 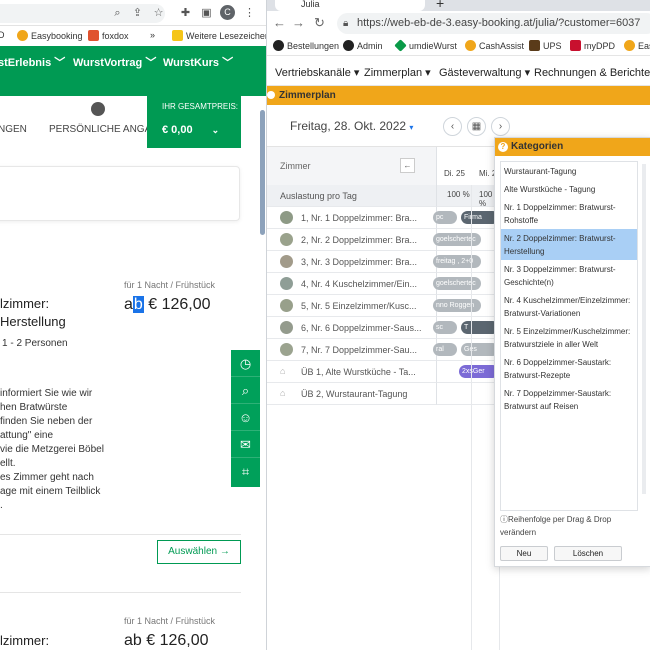 What do you see at coordinates (108, 35) in the screenshot?
I see `bookmark-foxdox: foxdox` at bounding box center [108, 35].